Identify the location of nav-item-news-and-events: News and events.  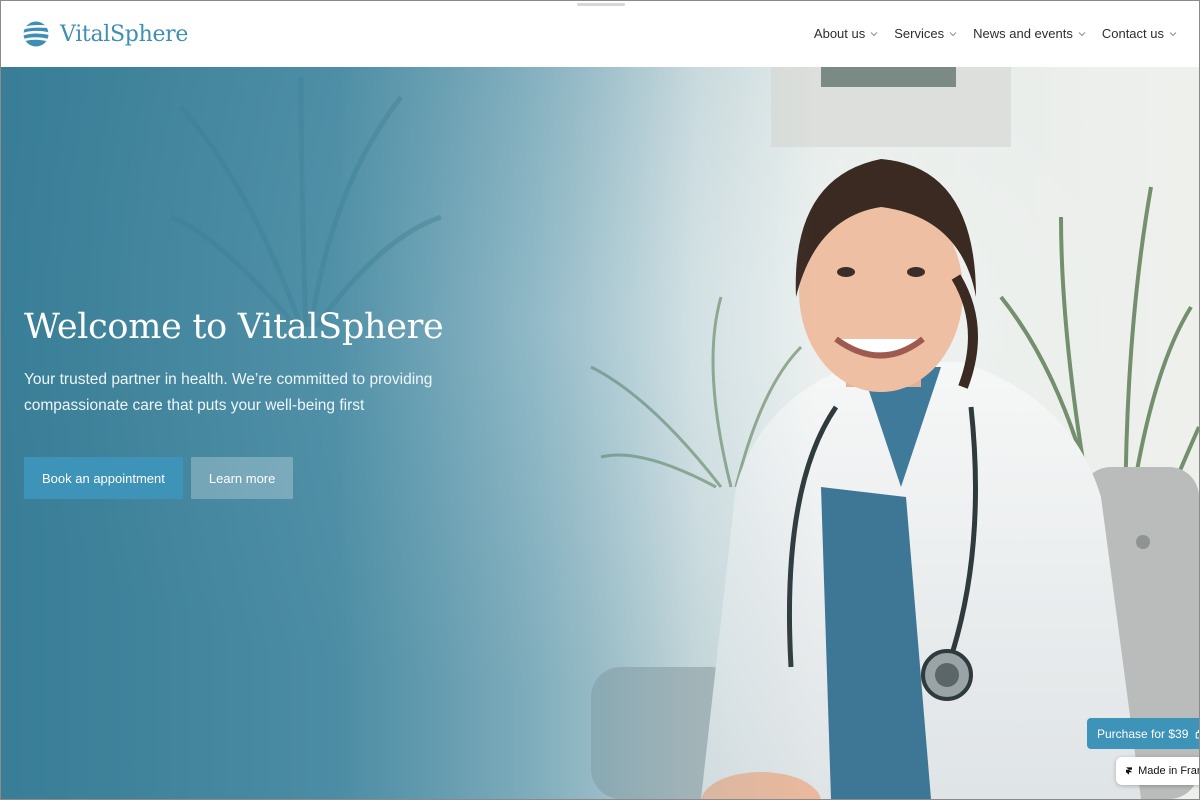
(1029, 33).